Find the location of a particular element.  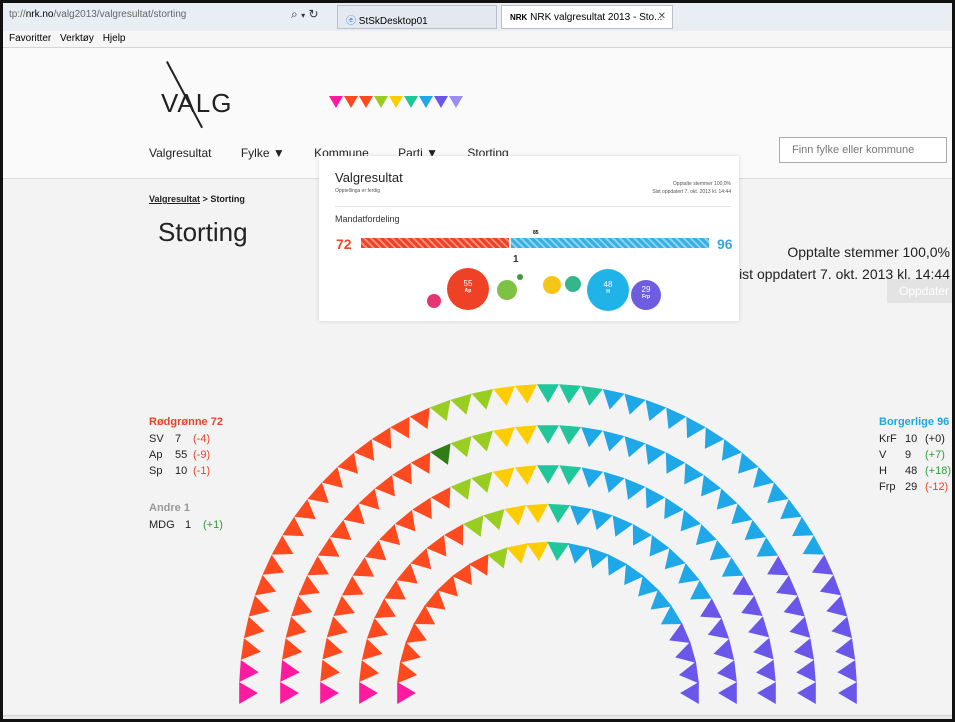

bubble-sp is located at coordinates (507, 290).